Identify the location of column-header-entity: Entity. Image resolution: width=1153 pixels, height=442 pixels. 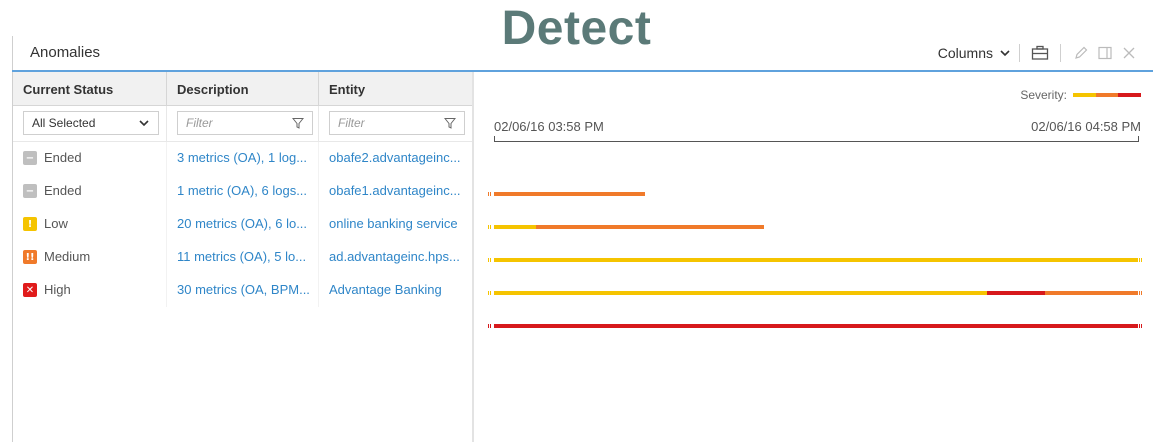
(396, 88).